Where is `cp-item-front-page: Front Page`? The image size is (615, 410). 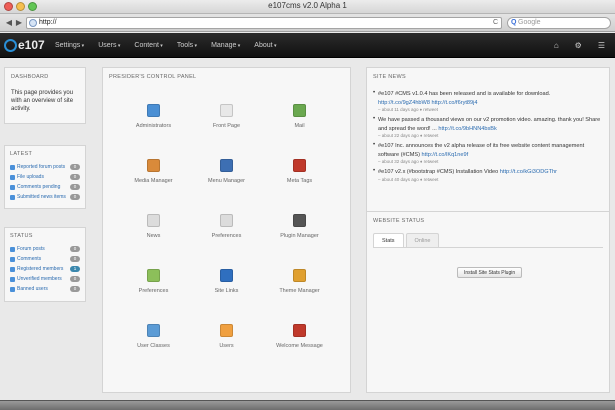
cp-item-front-page: Front Page is located at coordinates (226, 123).